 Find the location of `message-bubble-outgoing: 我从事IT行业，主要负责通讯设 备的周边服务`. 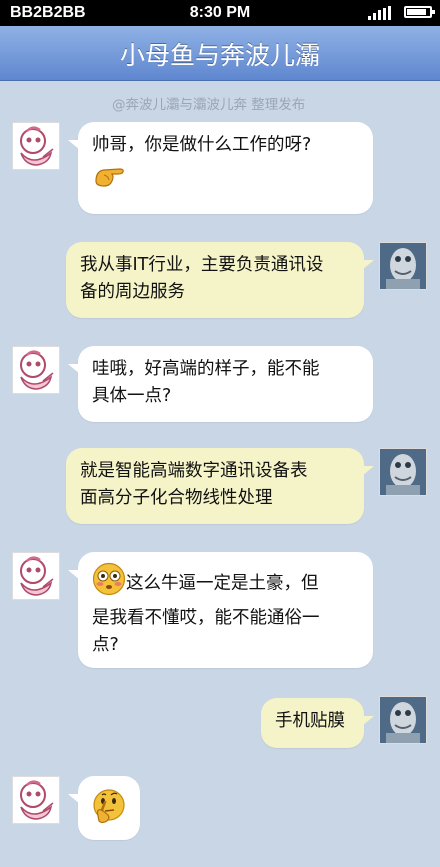

message-bubble-outgoing: 我从事IT行业，主要负责通讯设 备的周边服务 is located at coordinates (220, 280).